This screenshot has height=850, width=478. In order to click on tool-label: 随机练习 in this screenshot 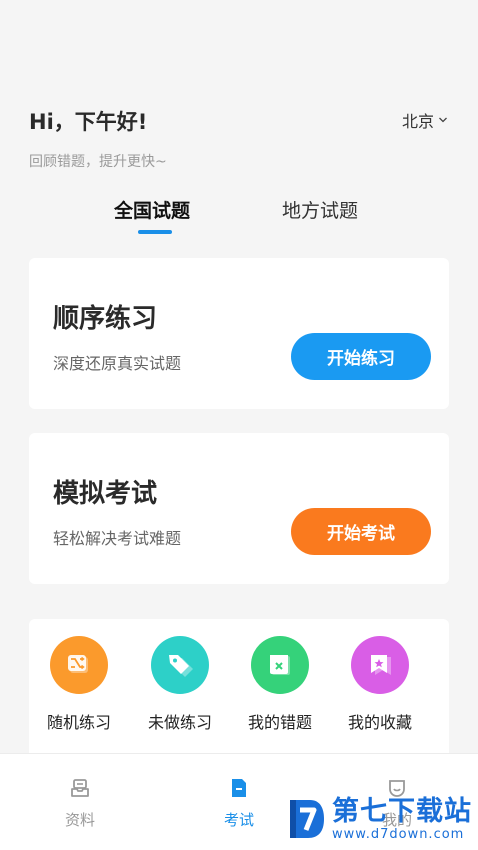, I will do `click(78, 722)`.